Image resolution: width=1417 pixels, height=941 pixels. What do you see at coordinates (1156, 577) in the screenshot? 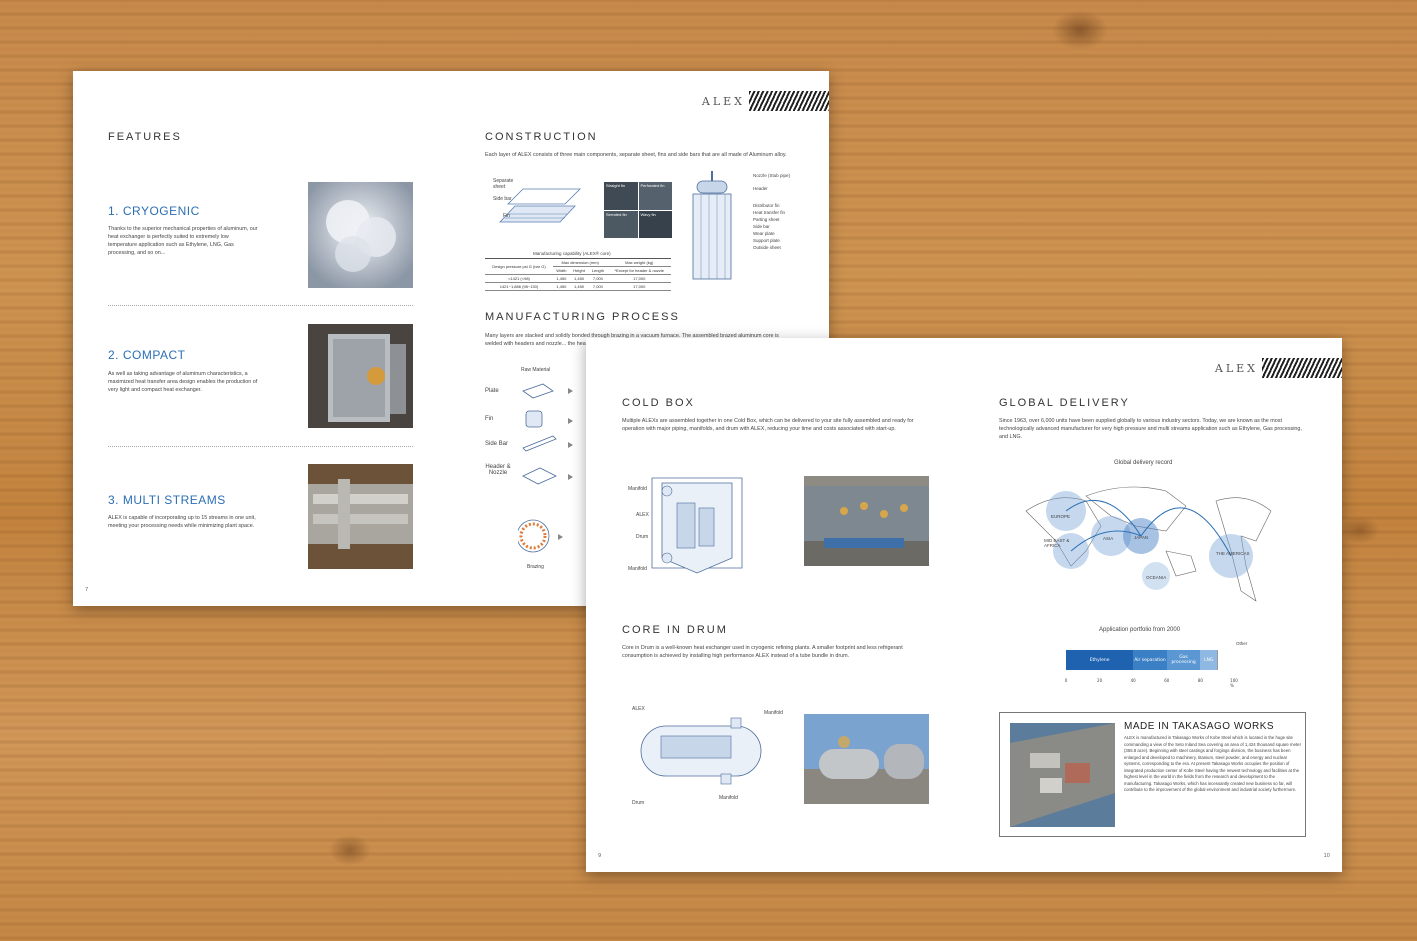
I see `region-oceania: OCEANIA` at bounding box center [1156, 577].